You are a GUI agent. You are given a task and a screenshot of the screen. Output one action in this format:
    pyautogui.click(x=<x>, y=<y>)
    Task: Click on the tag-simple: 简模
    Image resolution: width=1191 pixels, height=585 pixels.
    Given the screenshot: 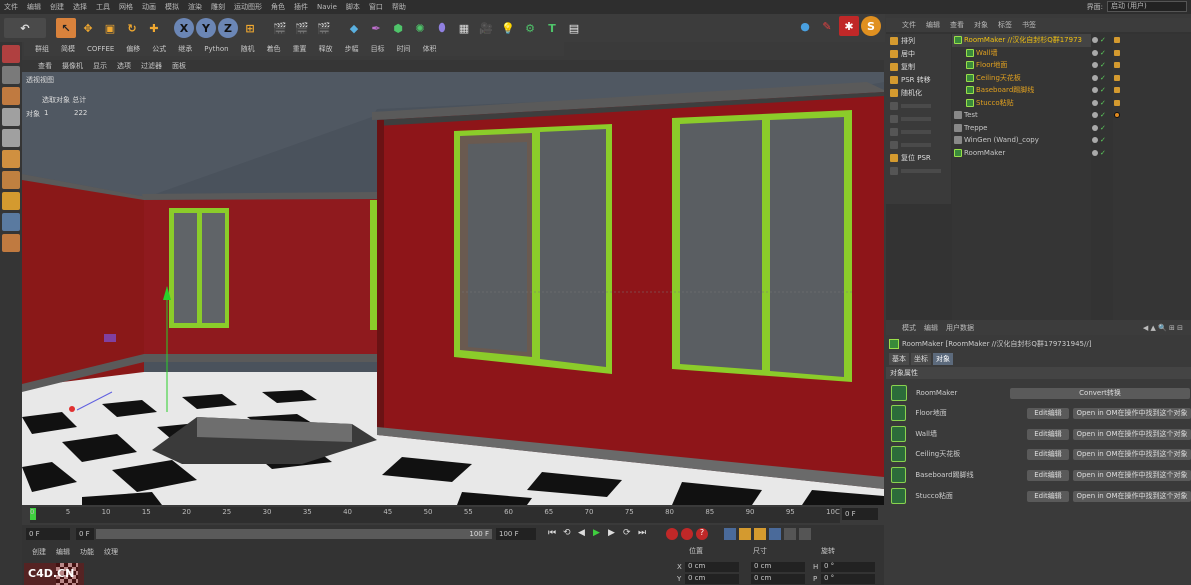 What is the action you would take?
    pyautogui.click(x=68, y=49)
    